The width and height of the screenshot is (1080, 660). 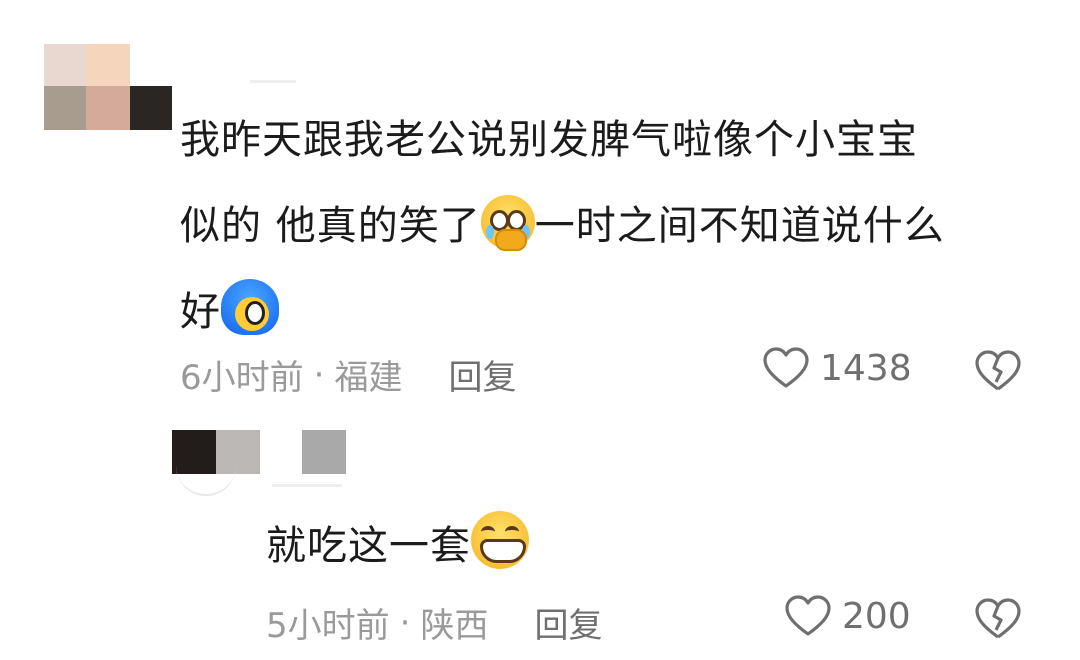 What do you see at coordinates (328, 626) in the screenshot?
I see `reply-time: 5小时前` at bounding box center [328, 626].